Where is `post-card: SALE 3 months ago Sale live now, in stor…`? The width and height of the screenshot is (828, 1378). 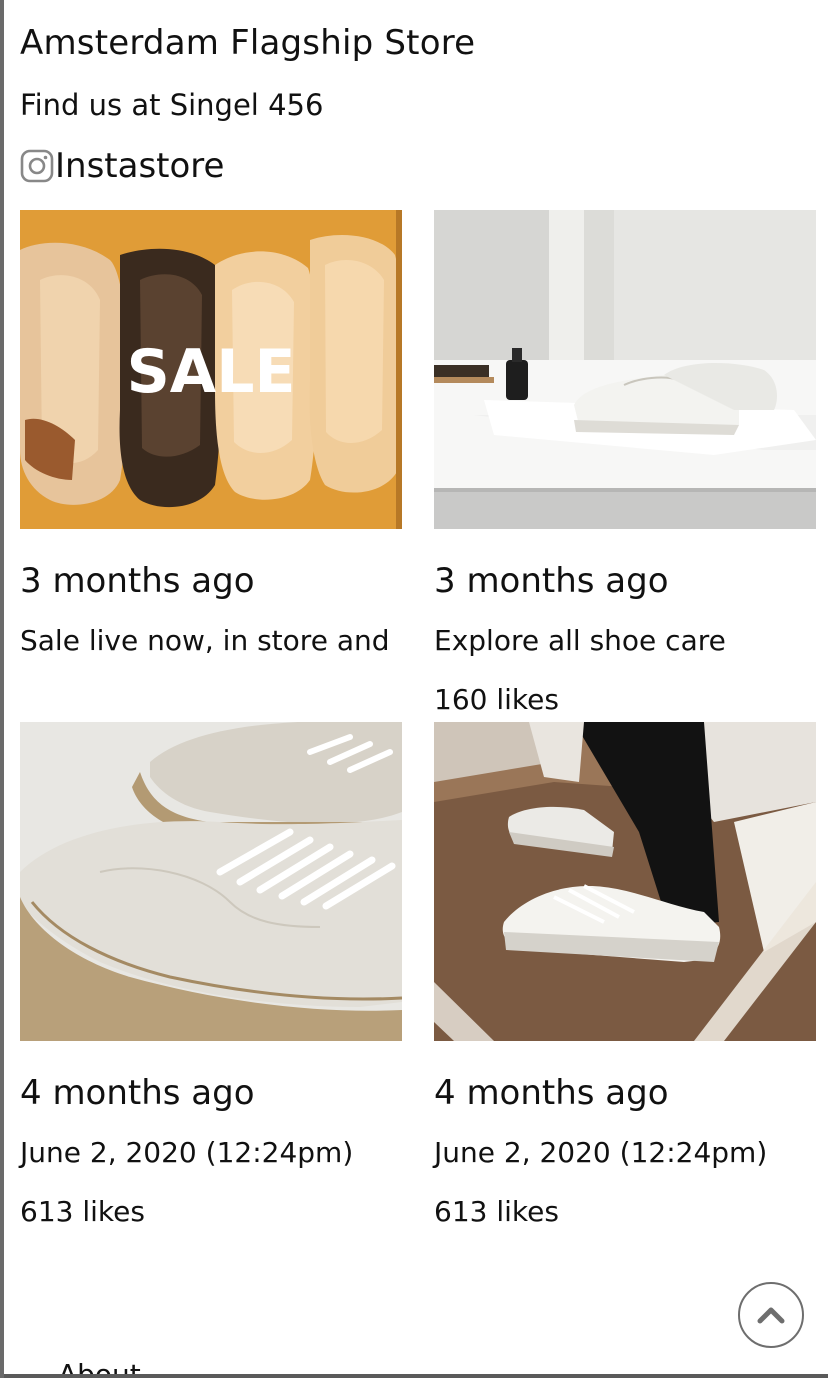 post-card: SALE 3 months ago Sale live now, in stor… is located at coordinates (211, 433).